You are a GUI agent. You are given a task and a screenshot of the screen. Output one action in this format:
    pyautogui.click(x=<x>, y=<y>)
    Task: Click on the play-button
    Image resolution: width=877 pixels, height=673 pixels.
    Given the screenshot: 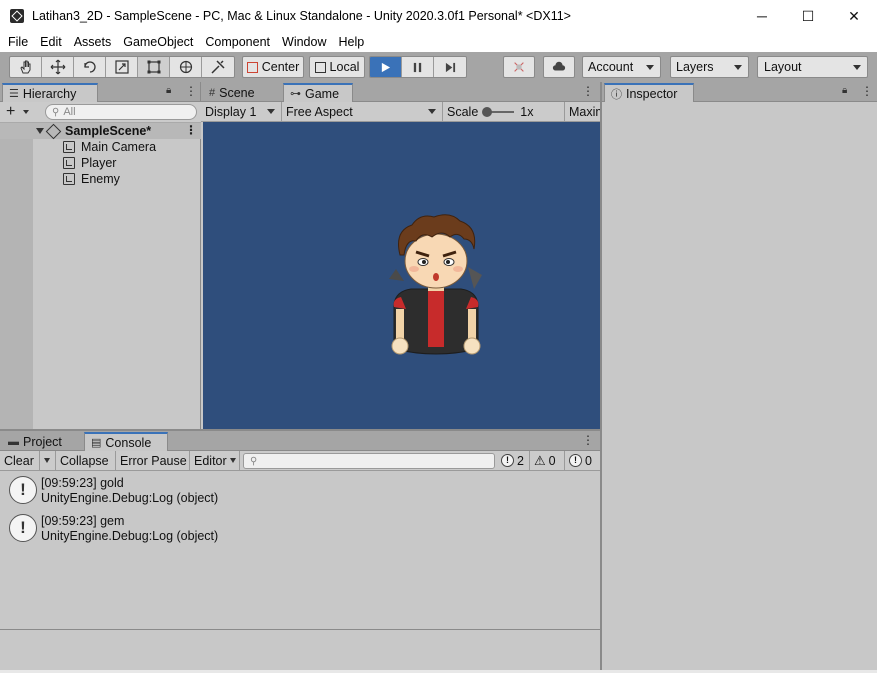 What is the action you would take?
    pyautogui.click(x=386, y=67)
    